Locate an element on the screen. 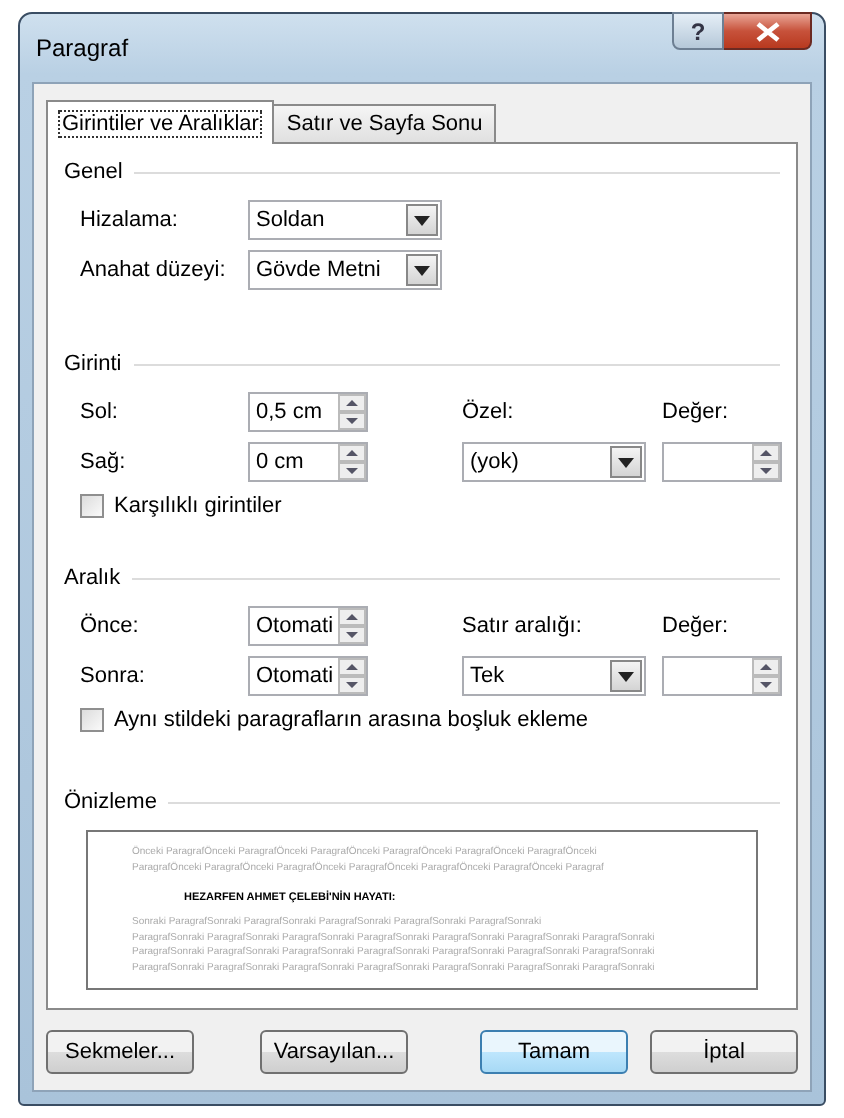 Image resolution: width=844 pixels, height=1118 pixels. dropdown-field: Gövde Metni is located at coordinates (345, 270).